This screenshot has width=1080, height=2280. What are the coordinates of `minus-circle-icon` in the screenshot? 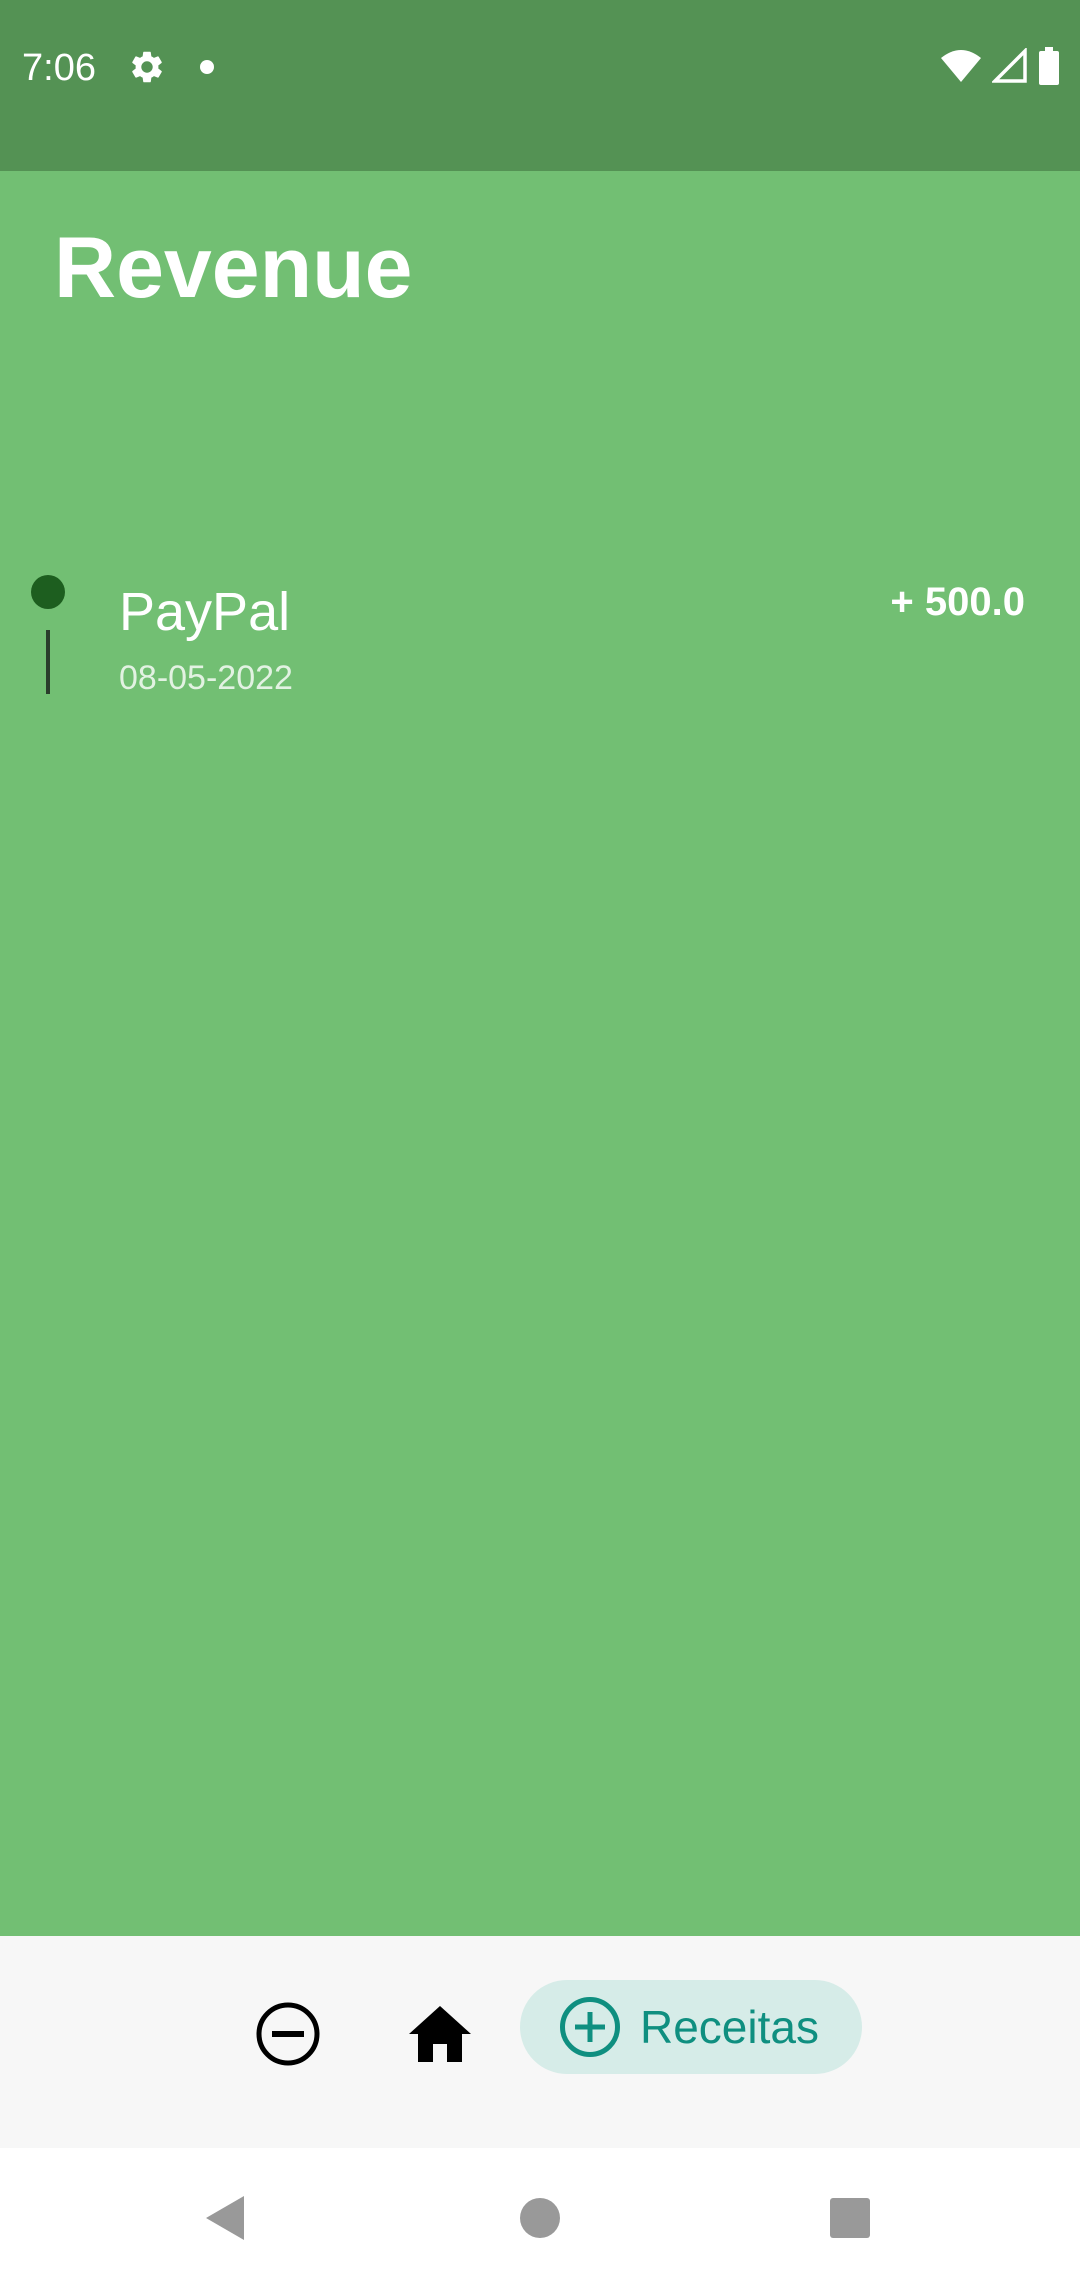 It's located at (288, 2034).